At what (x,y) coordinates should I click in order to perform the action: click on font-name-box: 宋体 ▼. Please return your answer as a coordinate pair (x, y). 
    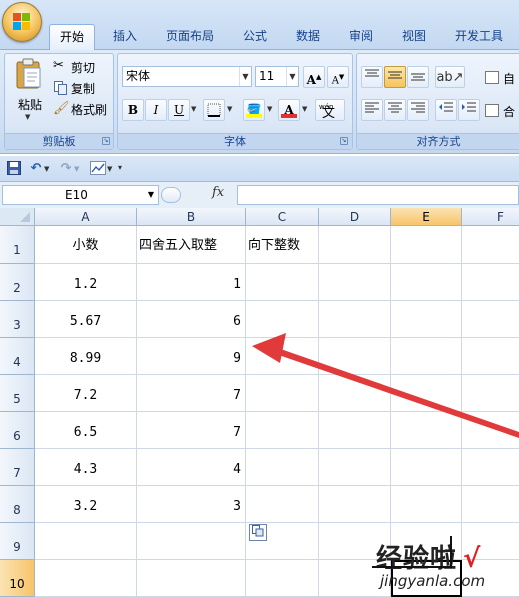
    Looking at the image, I should click on (187, 76).